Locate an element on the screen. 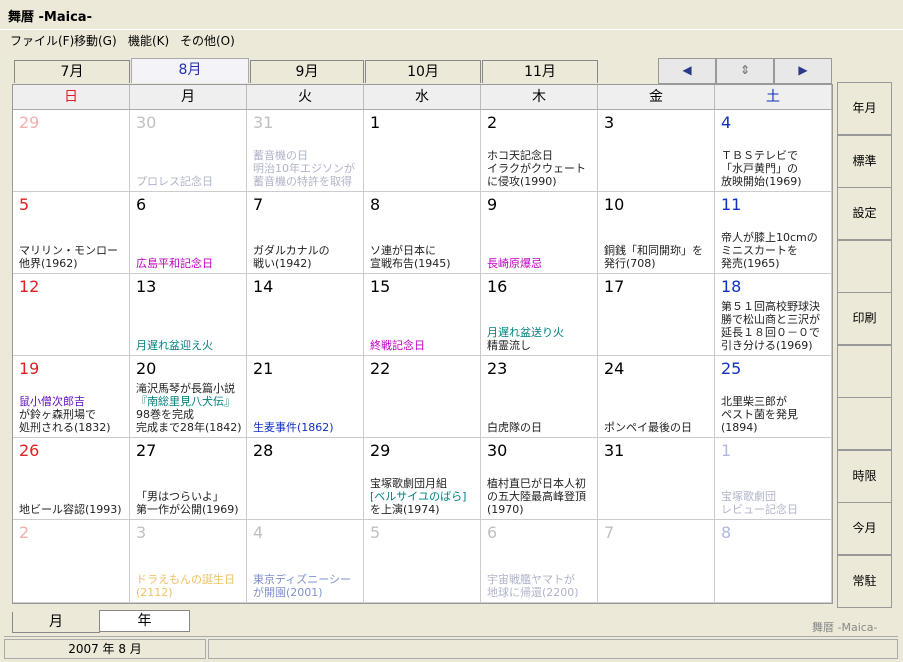 This screenshot has height=662, width=903. day-events: 宝塚歌劇団月組 [ベルサイユのばら] を上演(1974) is located at coordinates (423, 496).